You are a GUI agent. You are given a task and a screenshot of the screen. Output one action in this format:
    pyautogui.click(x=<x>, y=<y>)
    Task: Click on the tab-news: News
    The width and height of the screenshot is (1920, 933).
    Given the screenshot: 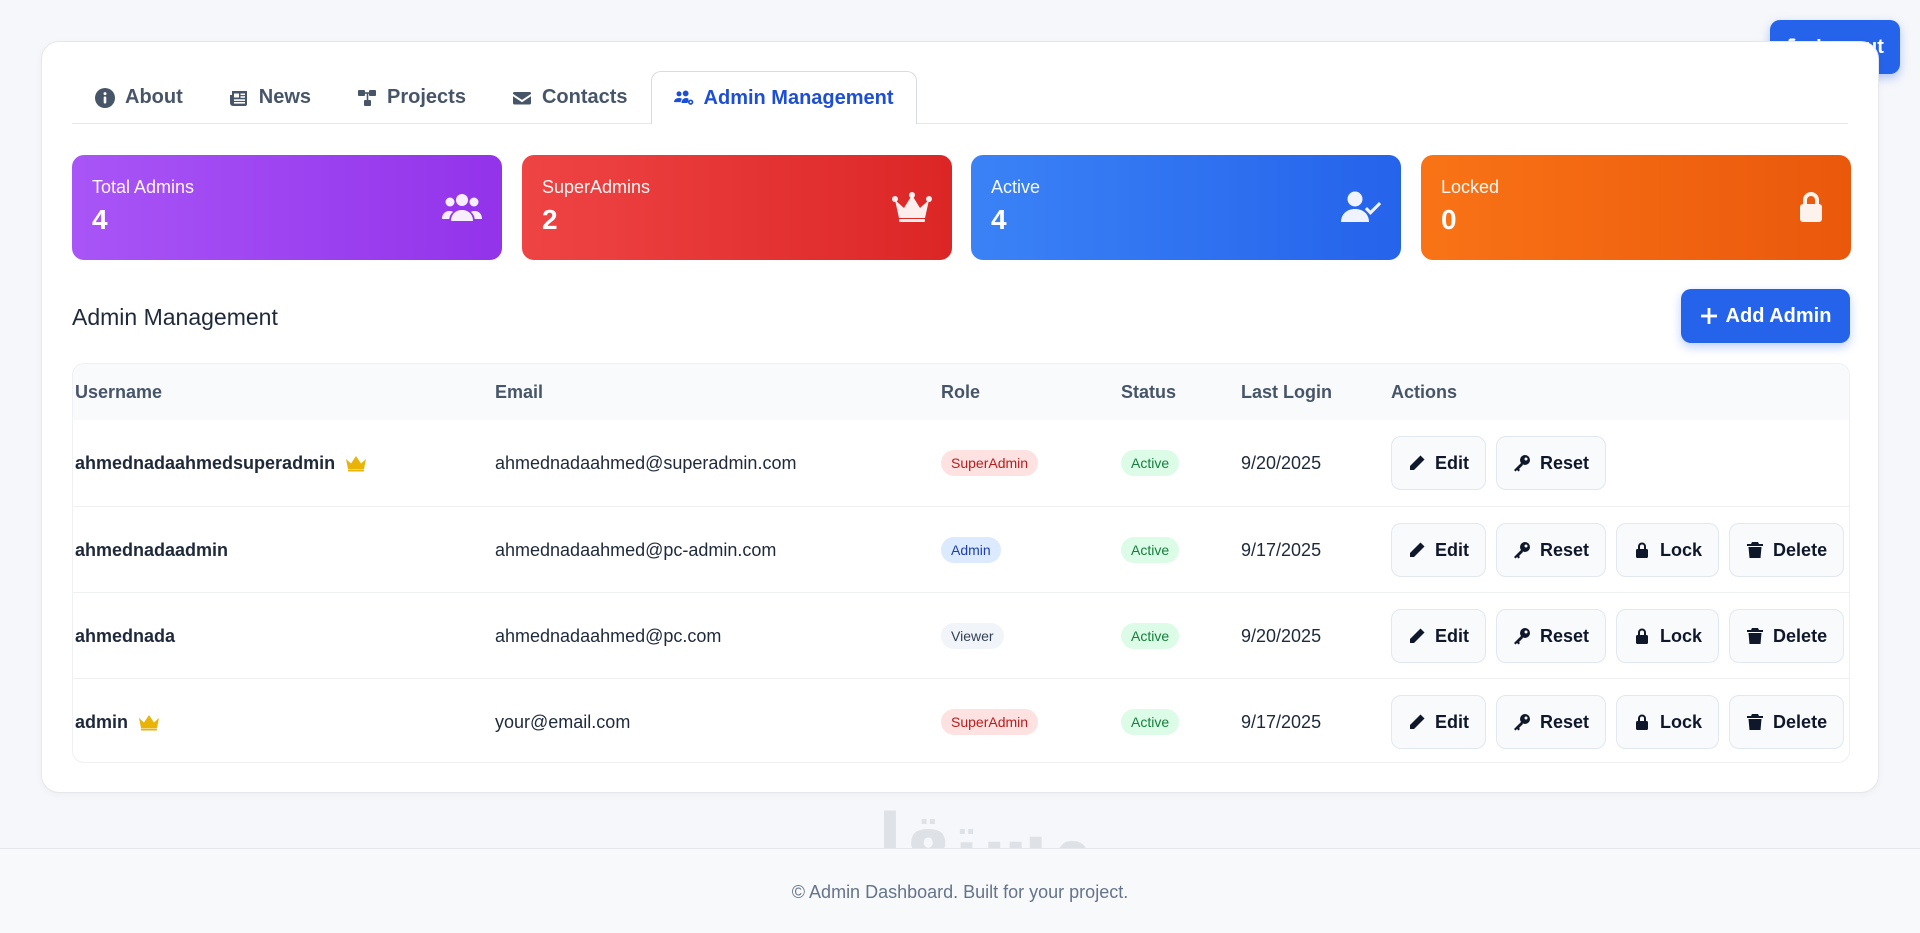 What is the action you would take?
    pyautogui.click(x=270, y=97)
    